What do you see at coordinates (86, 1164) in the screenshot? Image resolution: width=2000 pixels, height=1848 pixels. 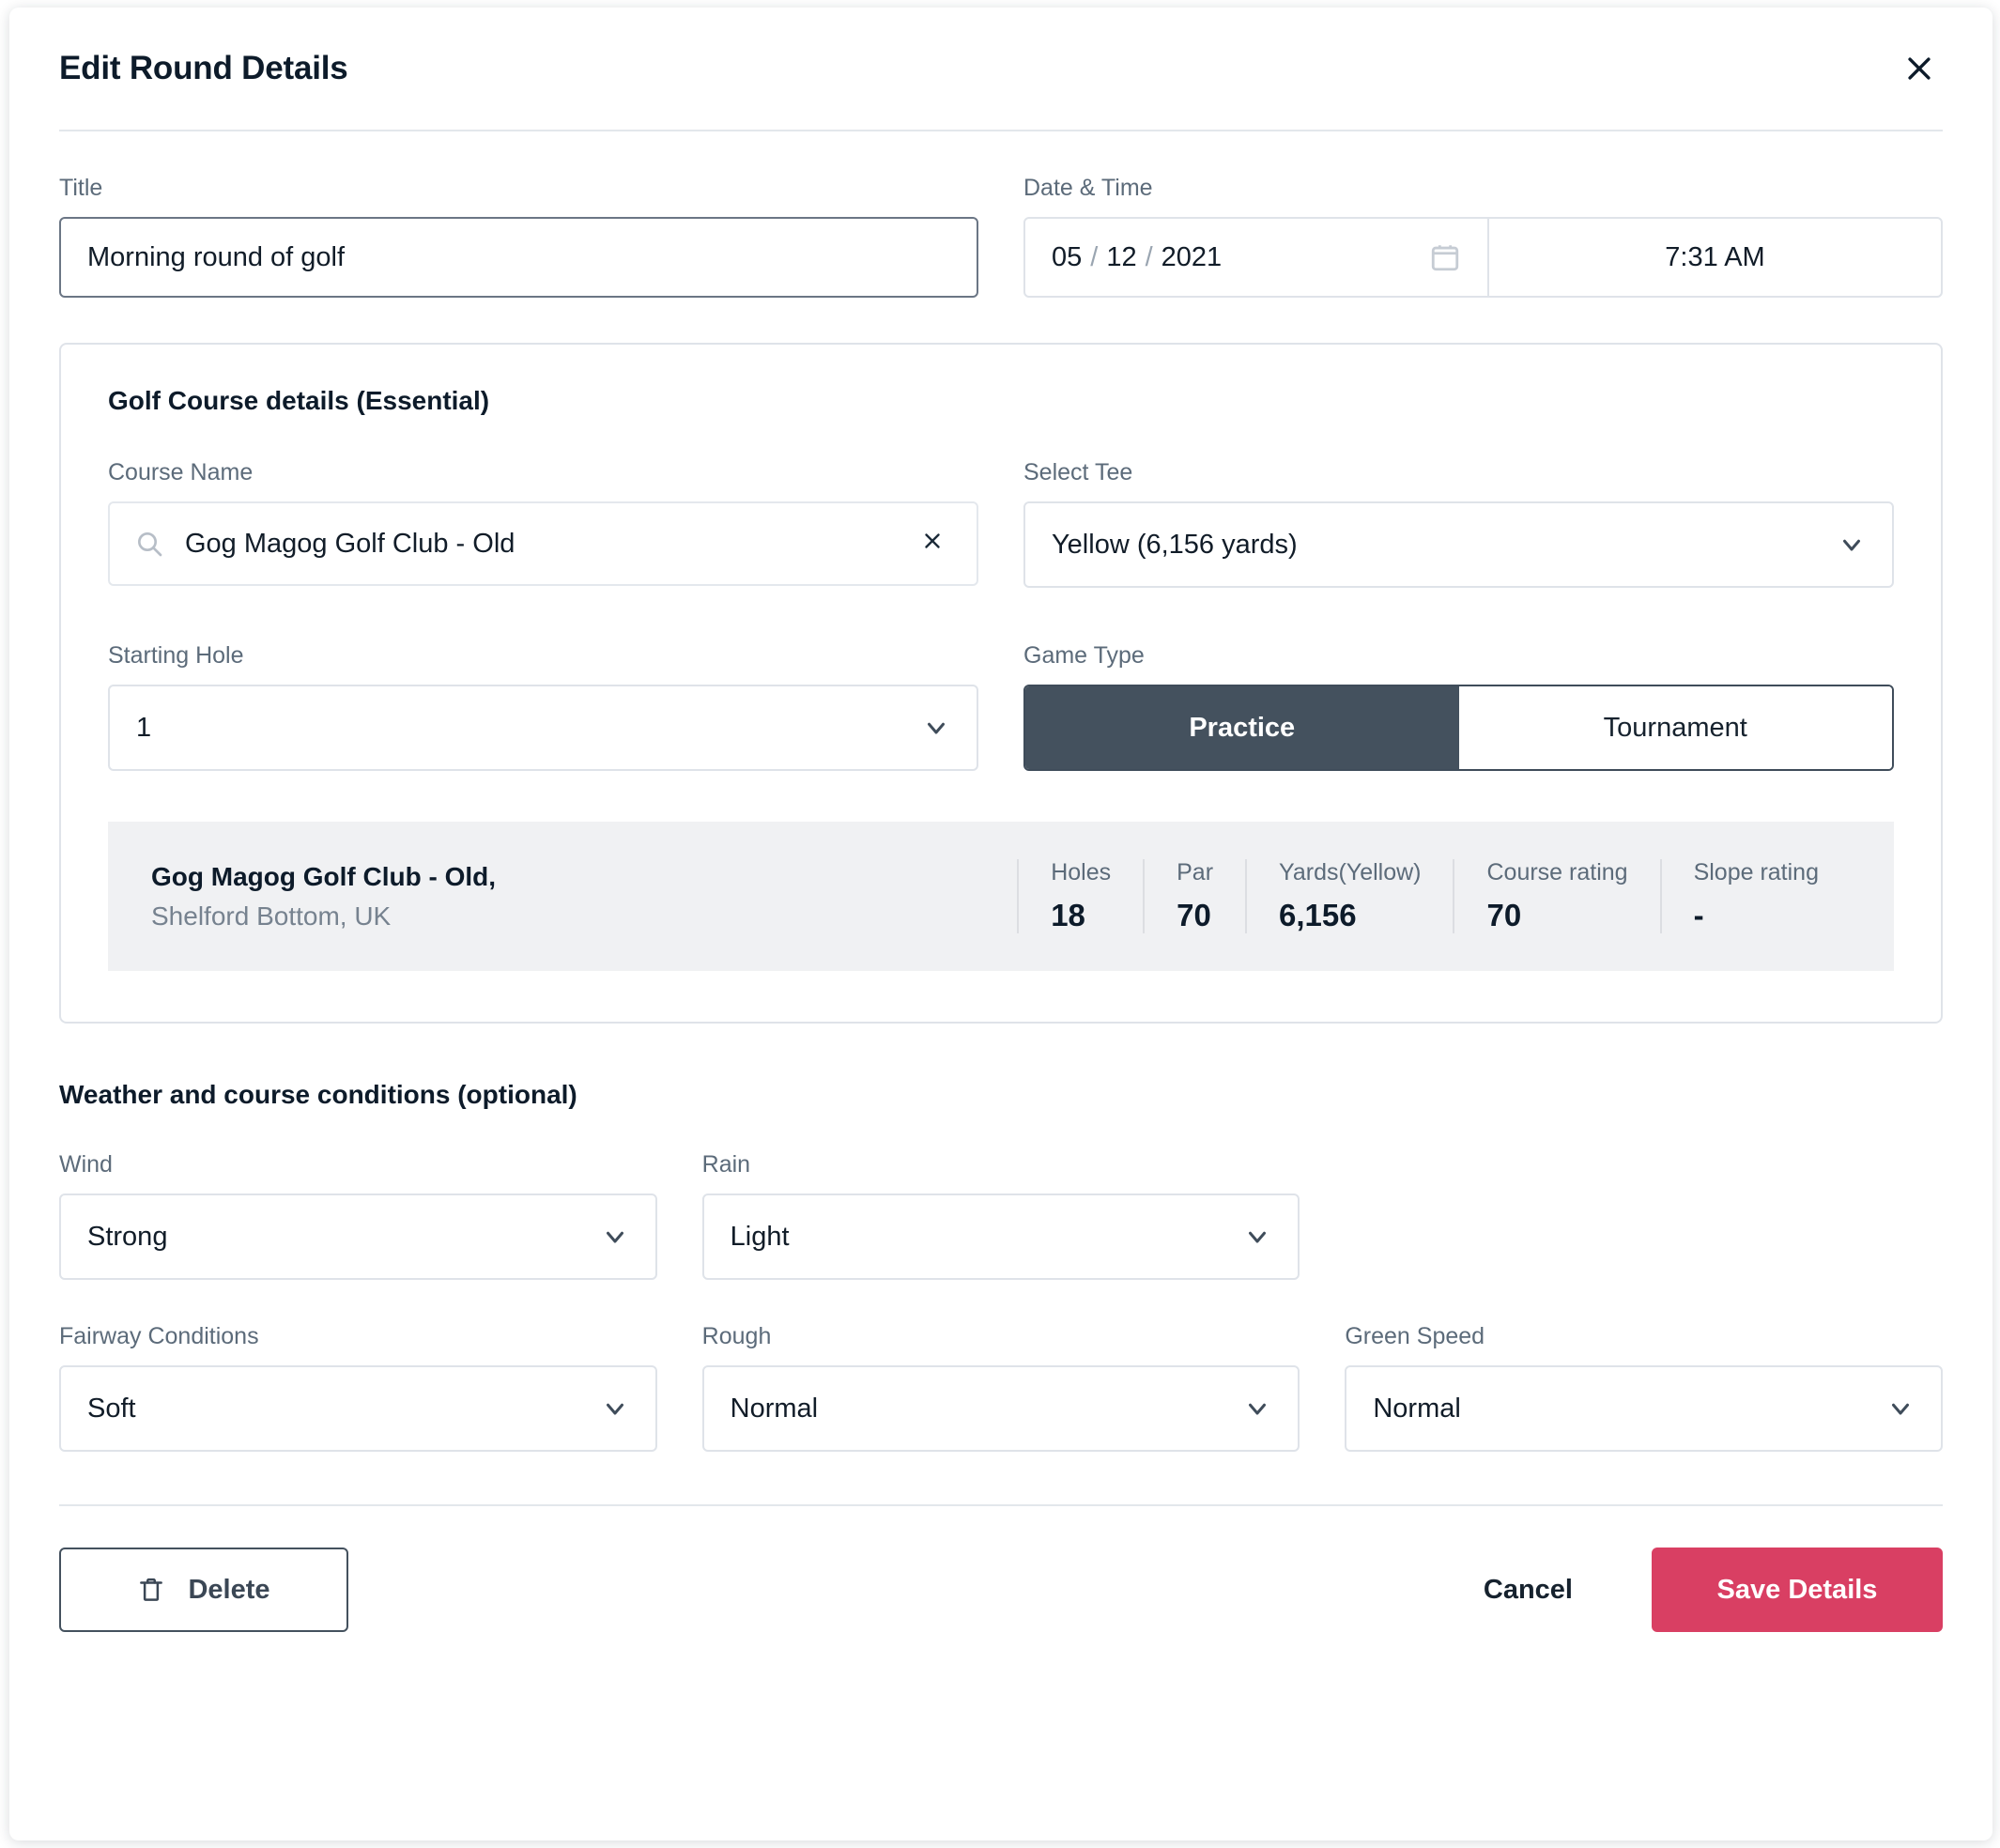 I see `wind-label: Wind` at bounding box center [86, 1164].